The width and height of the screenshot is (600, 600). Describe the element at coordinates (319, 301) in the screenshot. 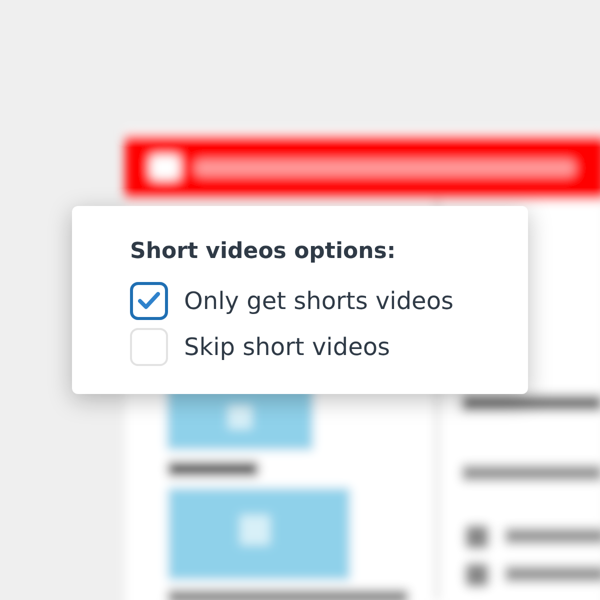

I see `option-label: Only get shorts videos` at that location.